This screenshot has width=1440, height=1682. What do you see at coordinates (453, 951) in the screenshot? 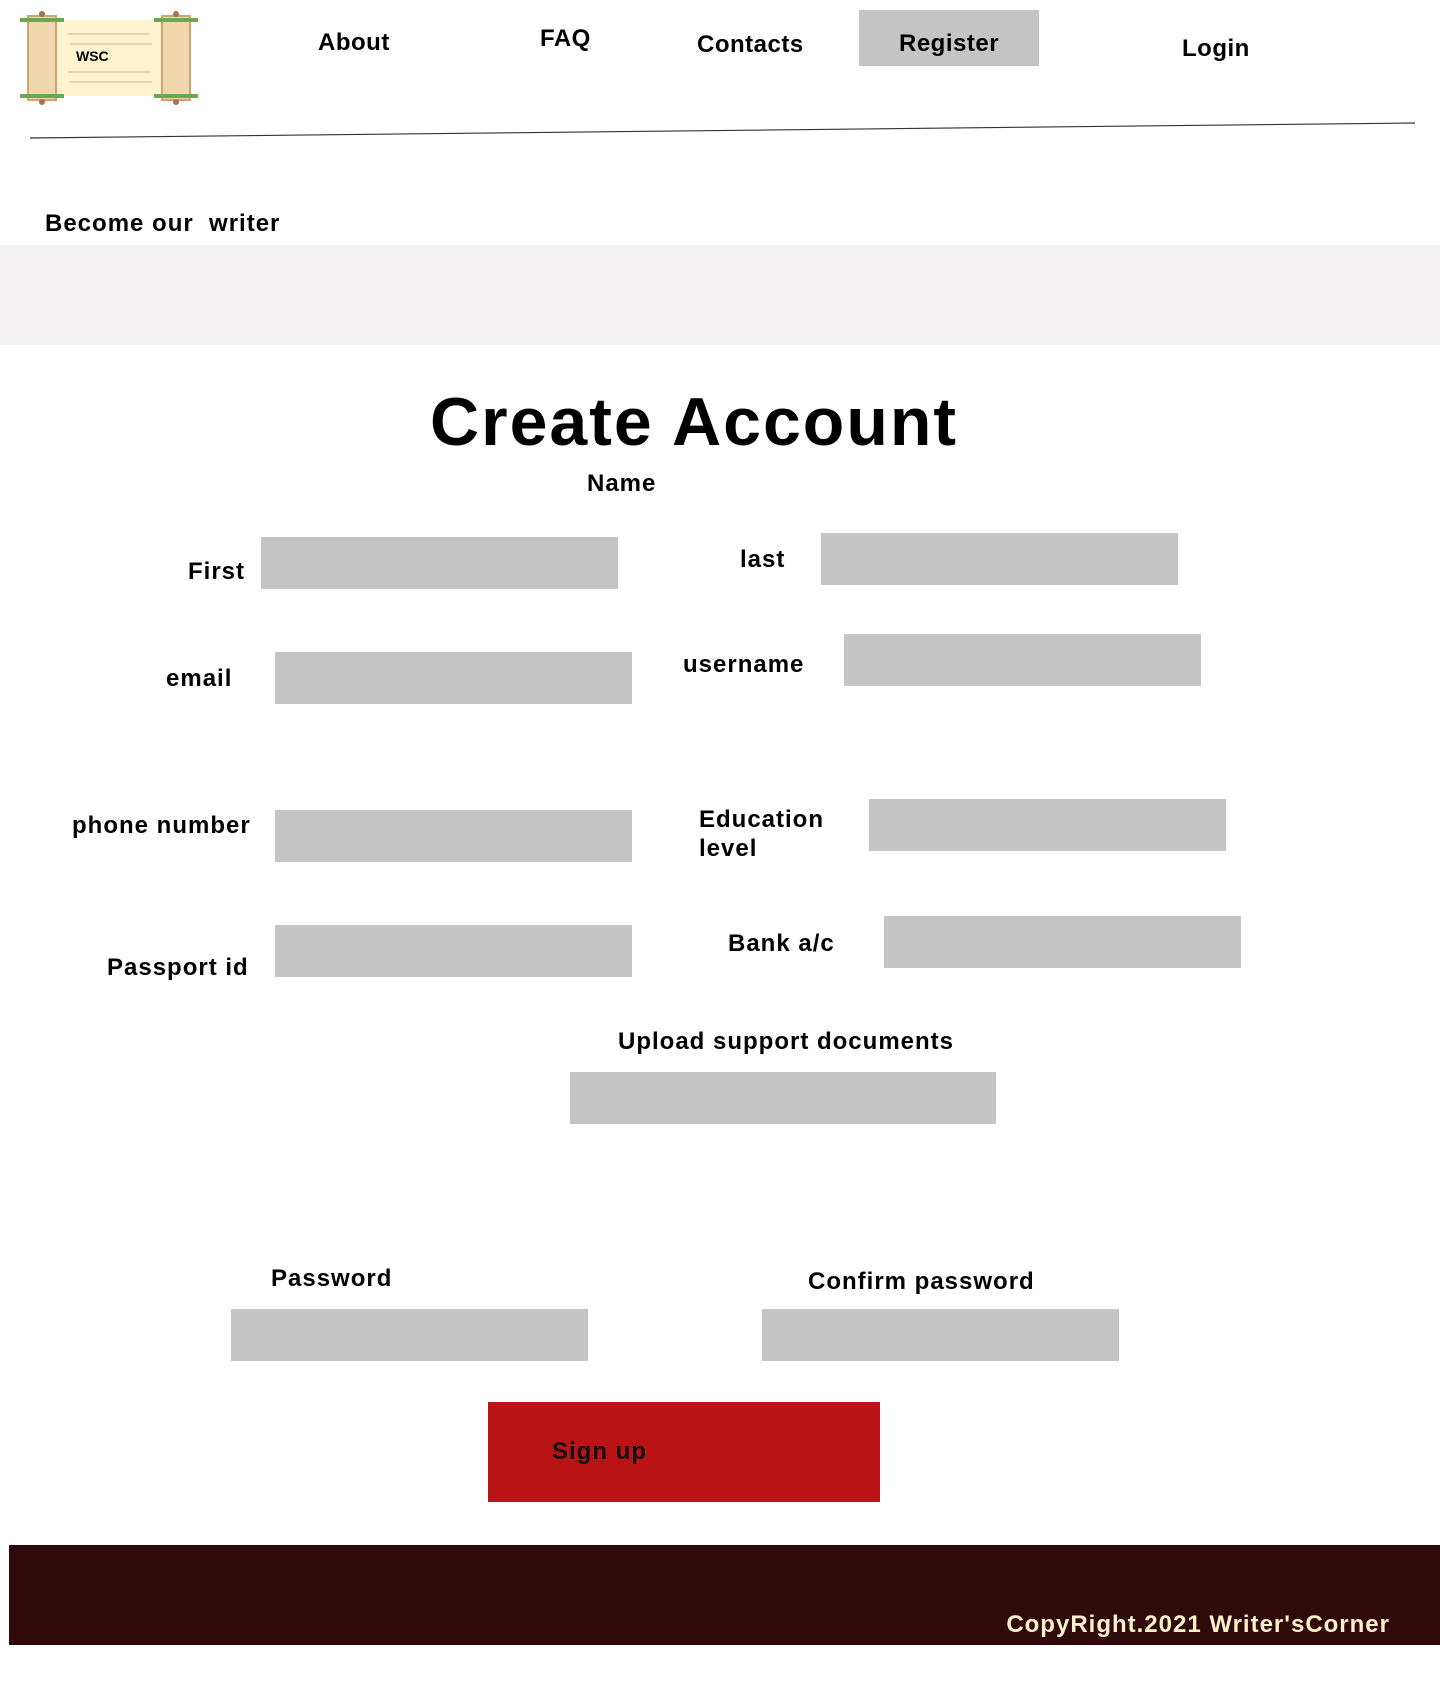
I see `passport-id-input` at bounding box center [453, 951].